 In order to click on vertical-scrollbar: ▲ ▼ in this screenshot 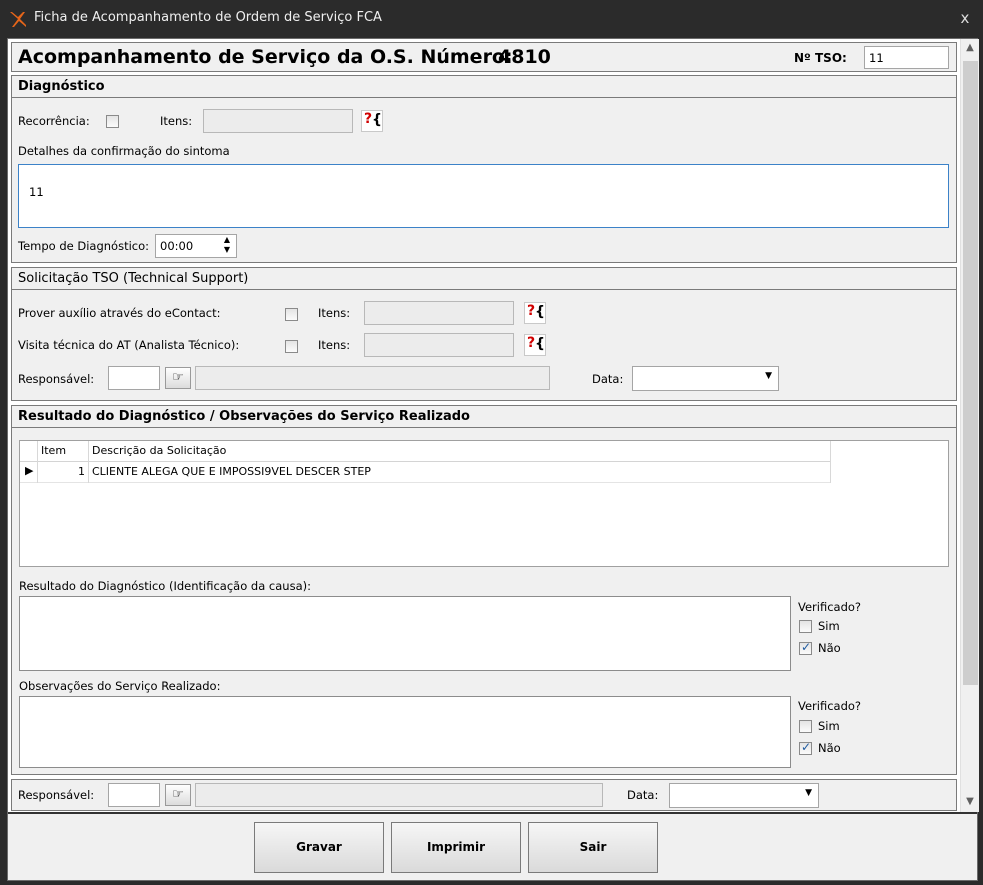, I will do `click(969, 425)`.